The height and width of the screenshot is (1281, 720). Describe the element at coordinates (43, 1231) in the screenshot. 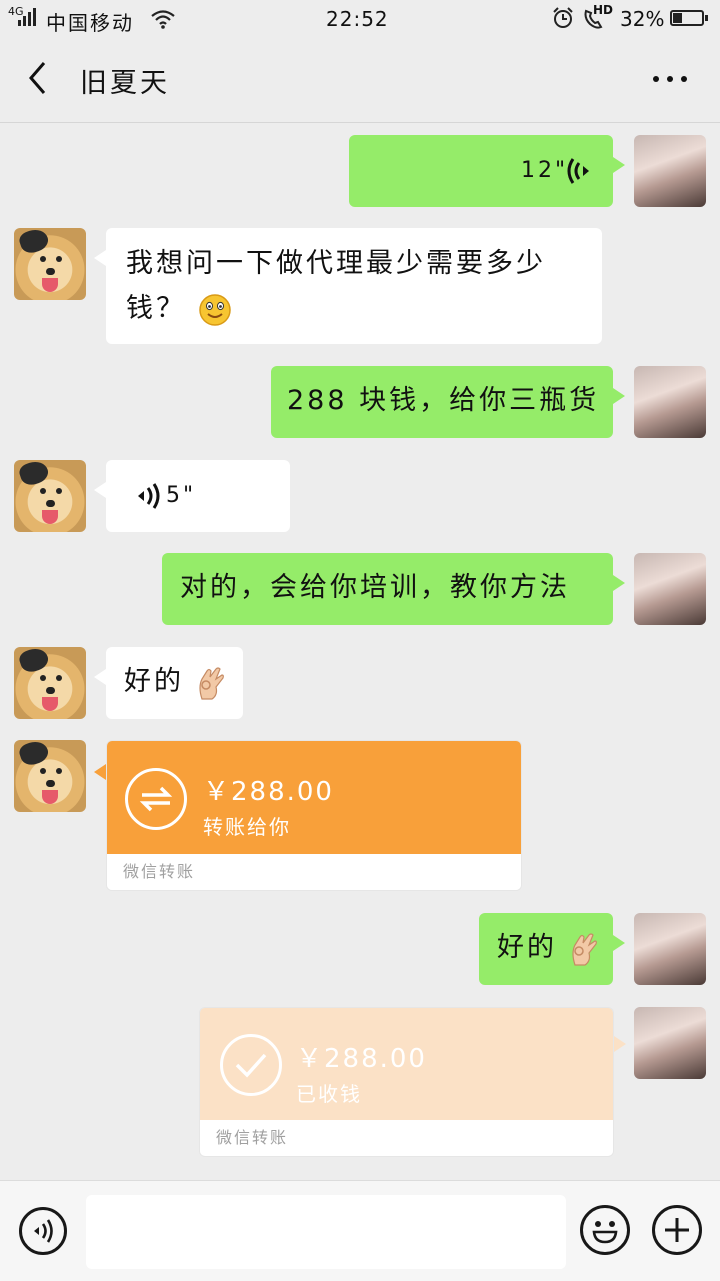

I see `voice-icon` at that location.